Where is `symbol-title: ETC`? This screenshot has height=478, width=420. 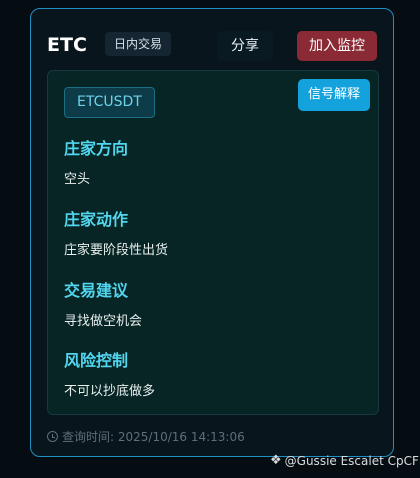
symbol-title: ETC is located at coordinates (67, 45).